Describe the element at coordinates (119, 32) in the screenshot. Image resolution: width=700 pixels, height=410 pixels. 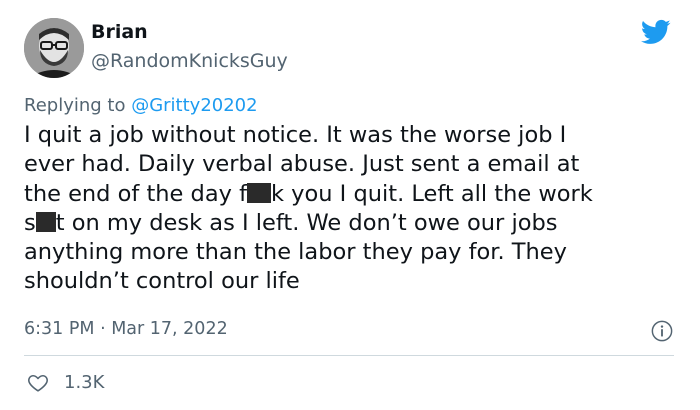
I see `display-name: Brian` at that location.